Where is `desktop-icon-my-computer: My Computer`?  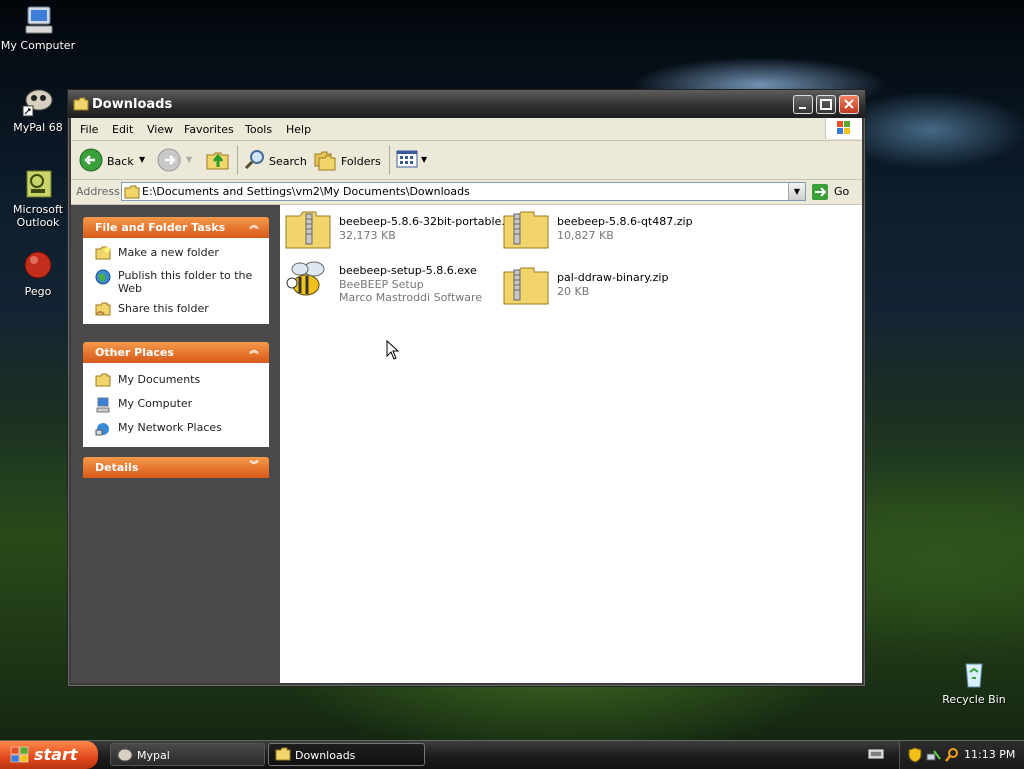 desktop-icon-my-computer: My Computer is located at coordinates (38, 28).